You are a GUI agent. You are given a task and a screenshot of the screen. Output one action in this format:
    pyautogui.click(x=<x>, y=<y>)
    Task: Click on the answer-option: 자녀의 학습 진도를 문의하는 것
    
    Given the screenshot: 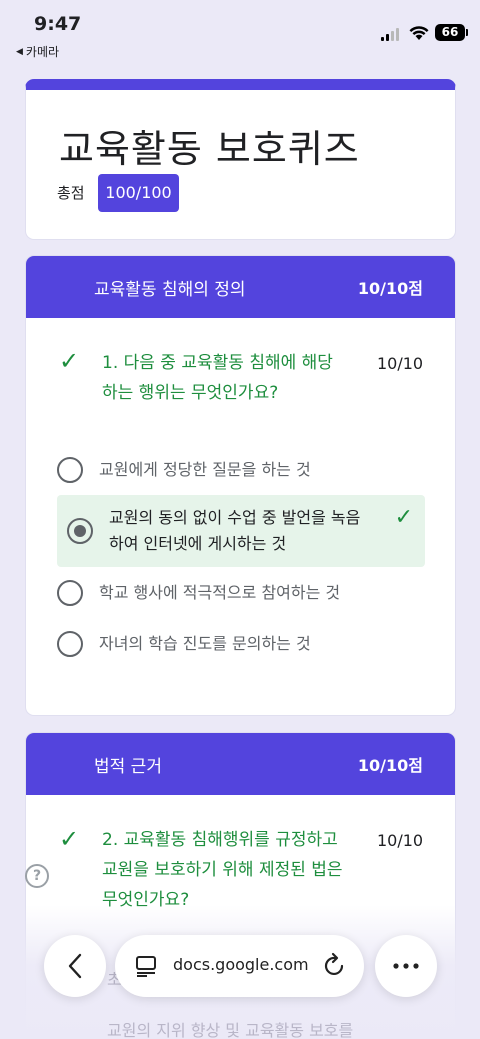 What is the action you would take?
    pyautogui.click(x=241, y=644)
    